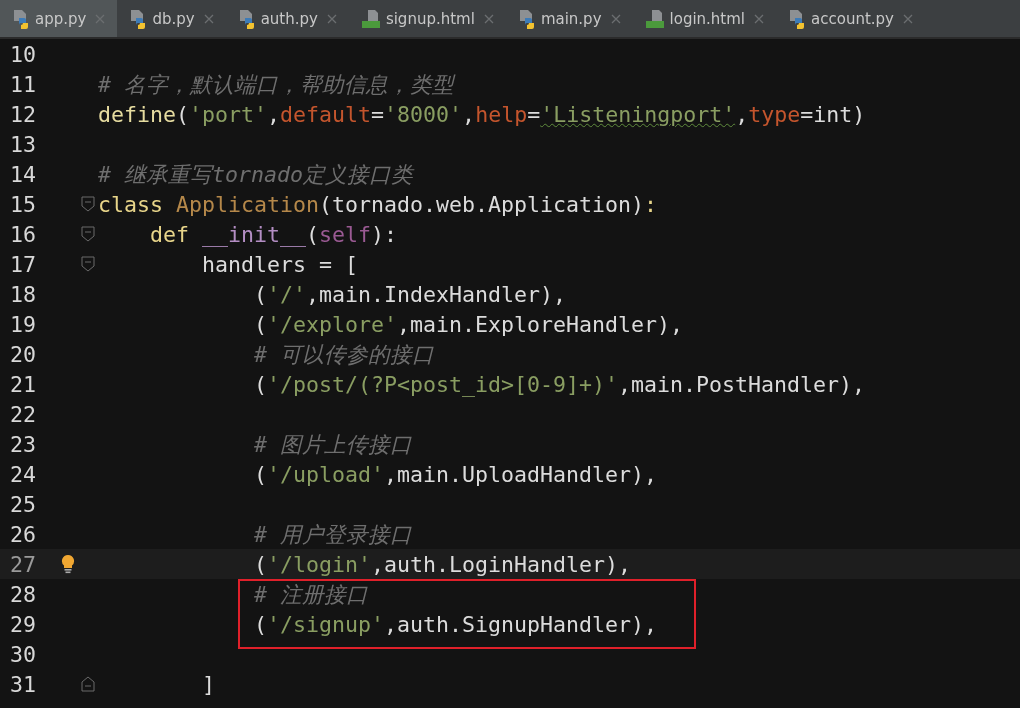 This screenshot has height=708, width=1020. Describe the element at coordinates (23, 414) in the screenshot. I see `line-number: 22` at that location.